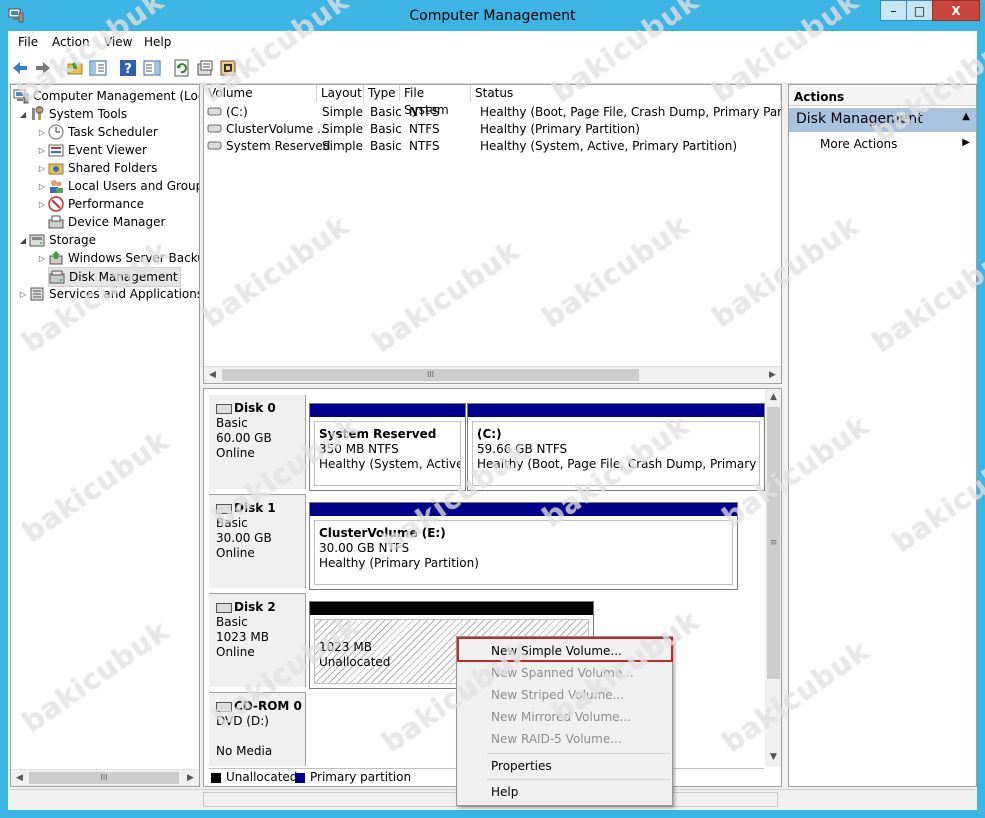 Image resolution: width=985 pixels, height=818 pixels. I want to click on help-icon: ?, so click(128, 68).